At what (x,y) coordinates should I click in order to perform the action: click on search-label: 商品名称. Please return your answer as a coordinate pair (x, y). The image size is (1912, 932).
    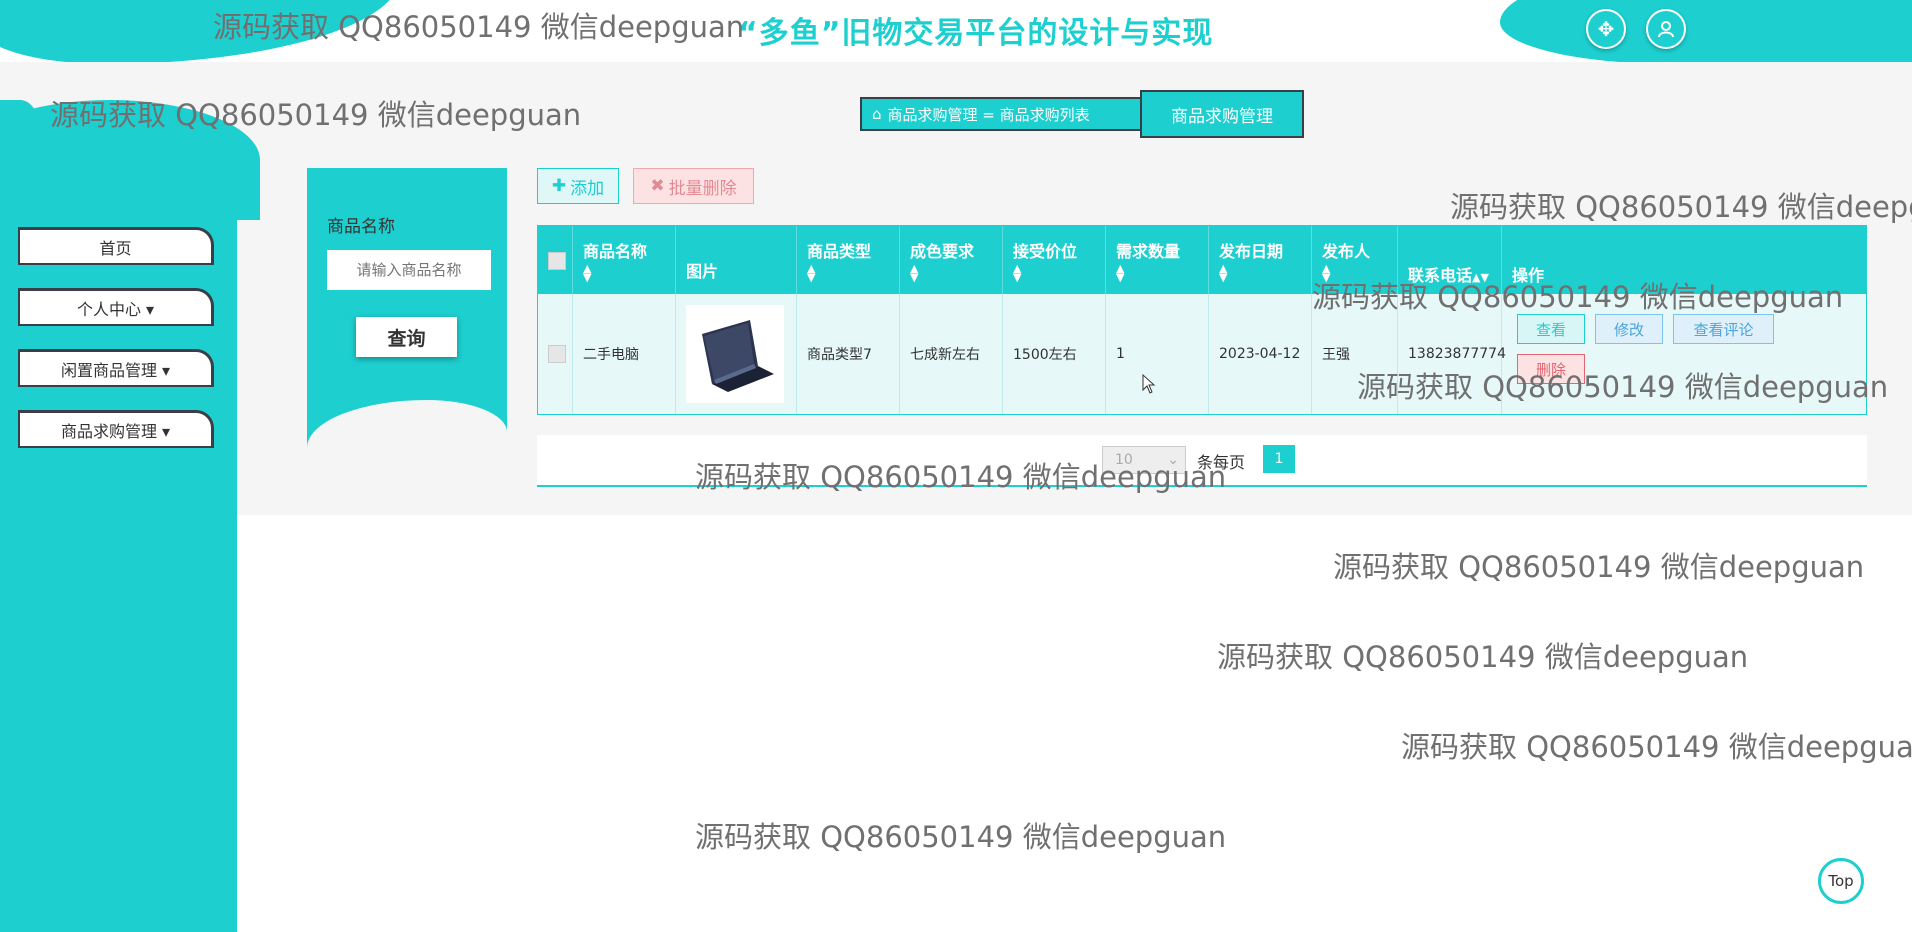
    Looking at the image, I should click on (361, 227).